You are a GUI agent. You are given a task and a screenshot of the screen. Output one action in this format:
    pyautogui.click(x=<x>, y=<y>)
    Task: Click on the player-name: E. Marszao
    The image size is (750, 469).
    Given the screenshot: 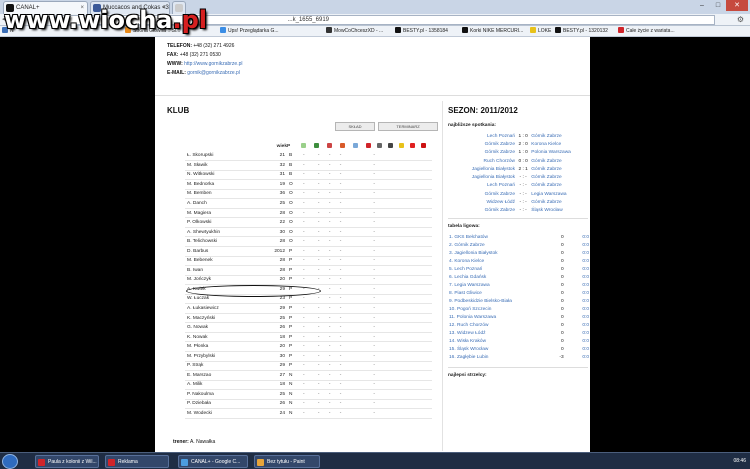 What is the action you would take?
    pyautogui.click(x=225, y=375)
    